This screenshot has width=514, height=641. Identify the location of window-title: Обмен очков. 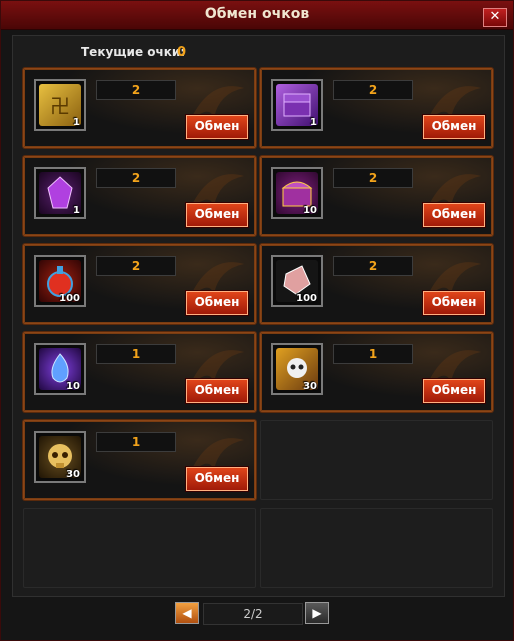
(257, 14).